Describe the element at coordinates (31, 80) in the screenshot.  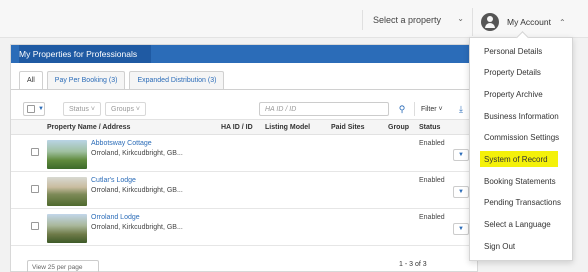
I see `tab-all: All` at that location.